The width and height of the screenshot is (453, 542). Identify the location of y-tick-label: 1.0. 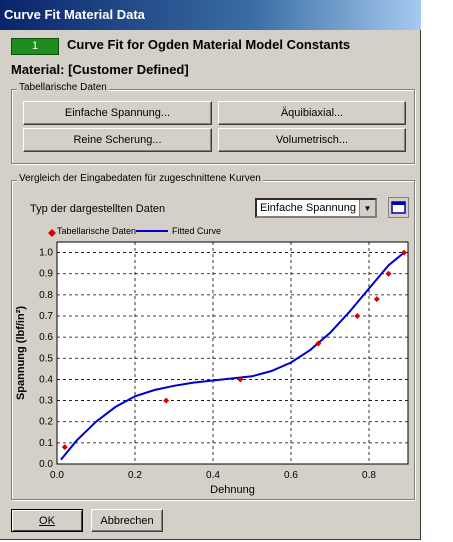
(46, 253).